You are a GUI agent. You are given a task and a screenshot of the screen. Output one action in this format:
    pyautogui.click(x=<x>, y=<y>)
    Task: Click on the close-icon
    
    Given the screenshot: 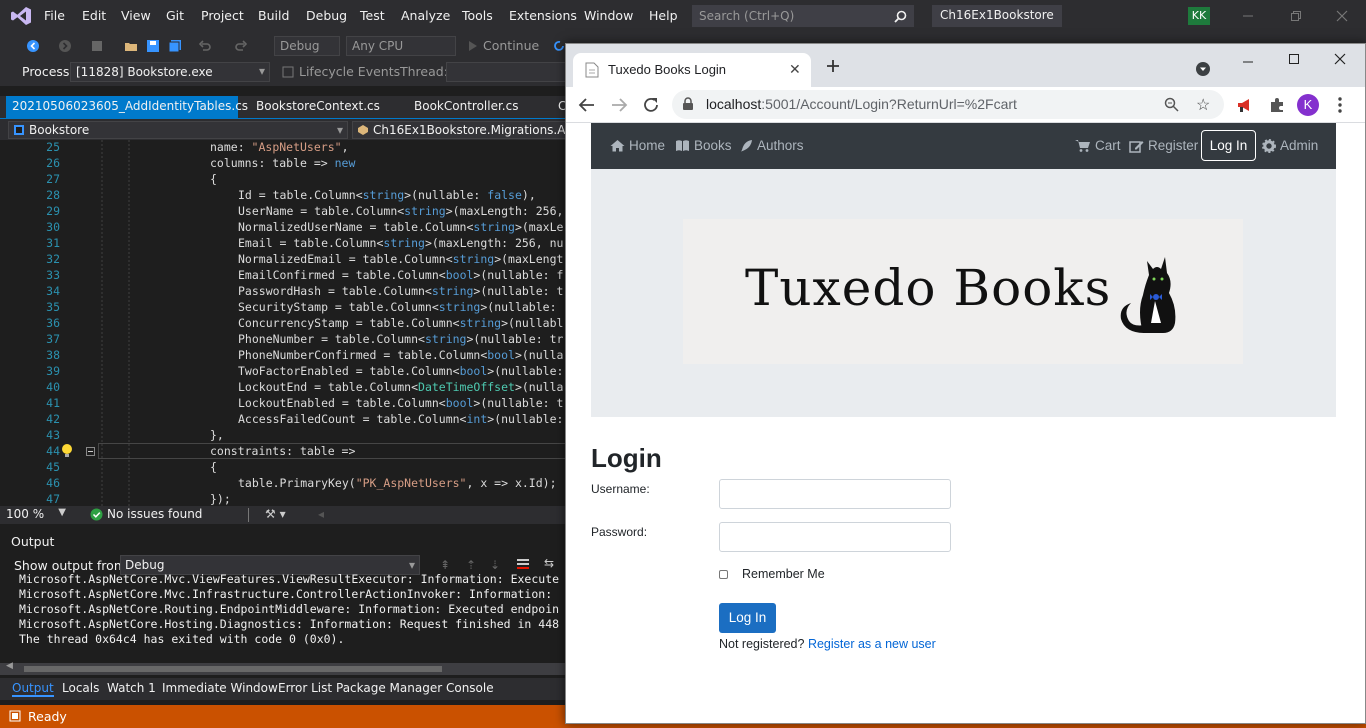 What is the action you would take?
    pyautogui.click(x=1342, y=16)
    